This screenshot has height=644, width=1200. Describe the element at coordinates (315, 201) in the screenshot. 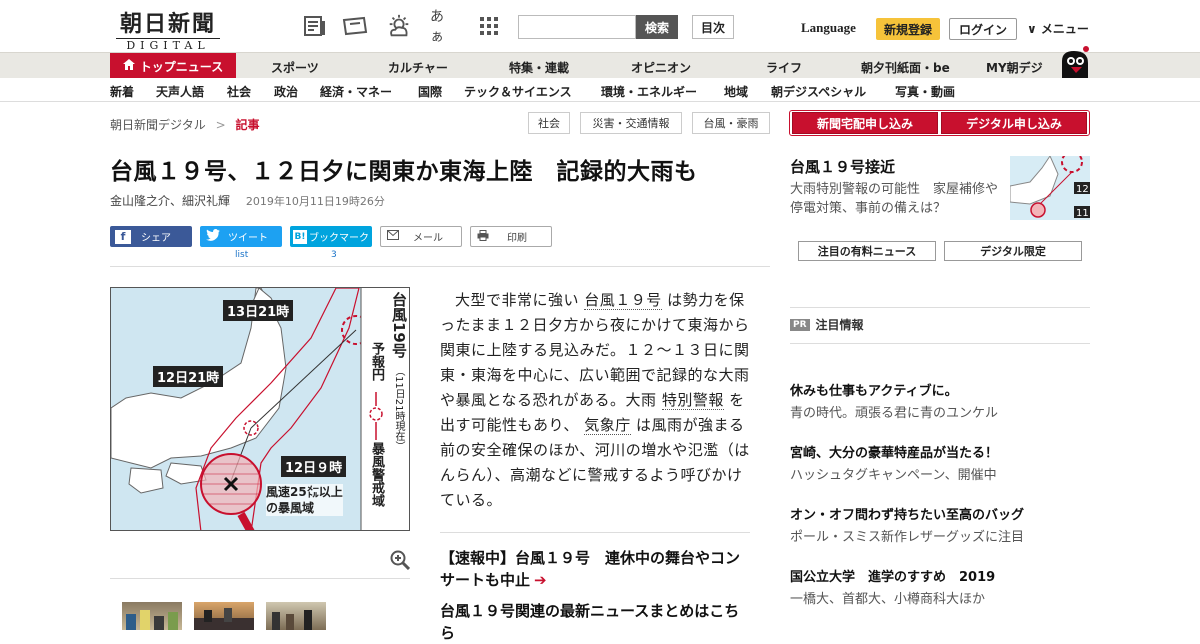

I see `article-datetime: 2019年10月11日19時26分` at that location.